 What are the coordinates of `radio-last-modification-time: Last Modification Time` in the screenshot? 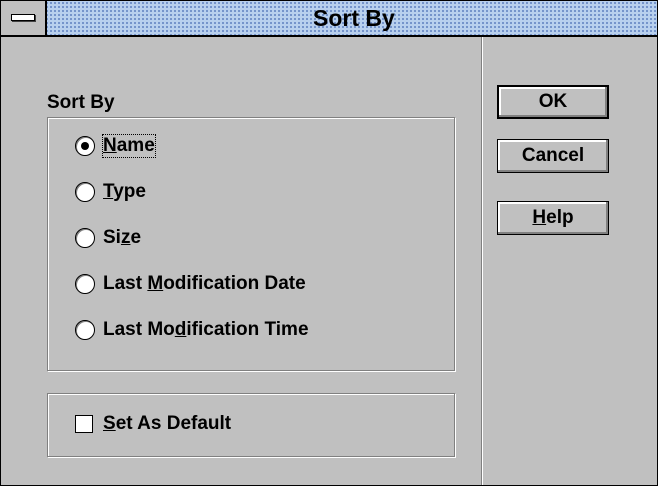 It's located at (192, 330).